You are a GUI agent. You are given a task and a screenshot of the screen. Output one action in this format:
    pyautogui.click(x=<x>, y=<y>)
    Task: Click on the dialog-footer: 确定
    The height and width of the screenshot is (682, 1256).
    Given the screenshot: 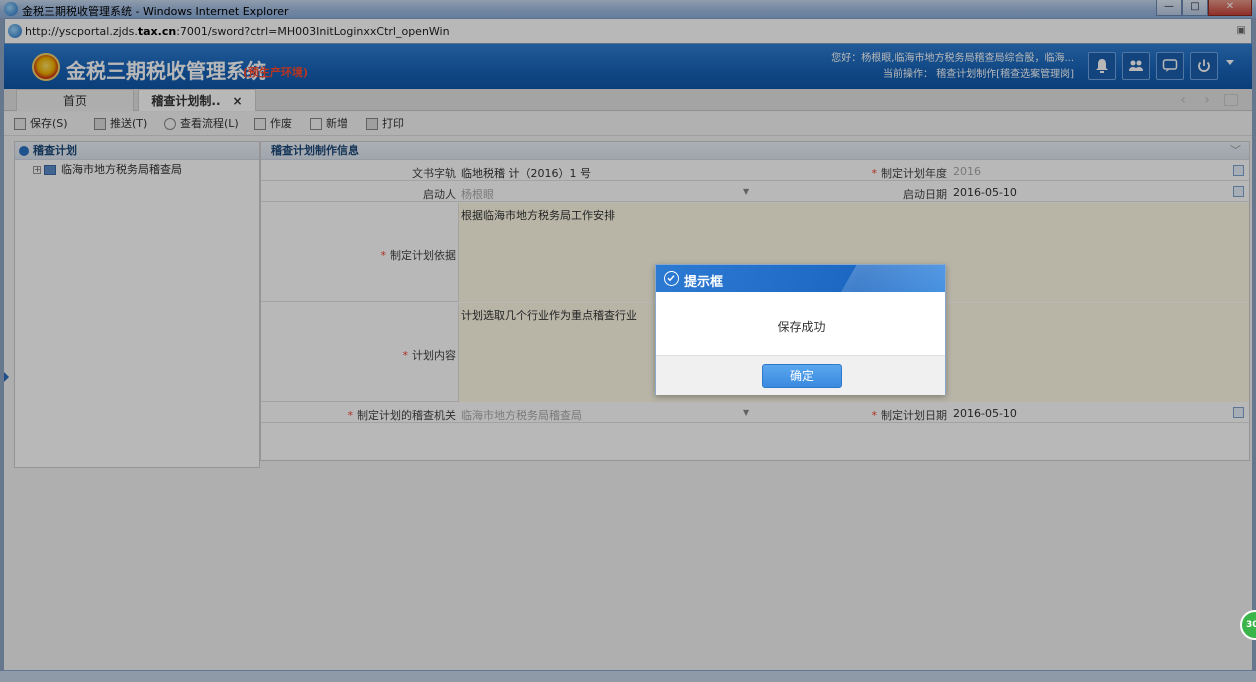 What is the action you would take?
    pyautogui.click(x=800, y=375)
    